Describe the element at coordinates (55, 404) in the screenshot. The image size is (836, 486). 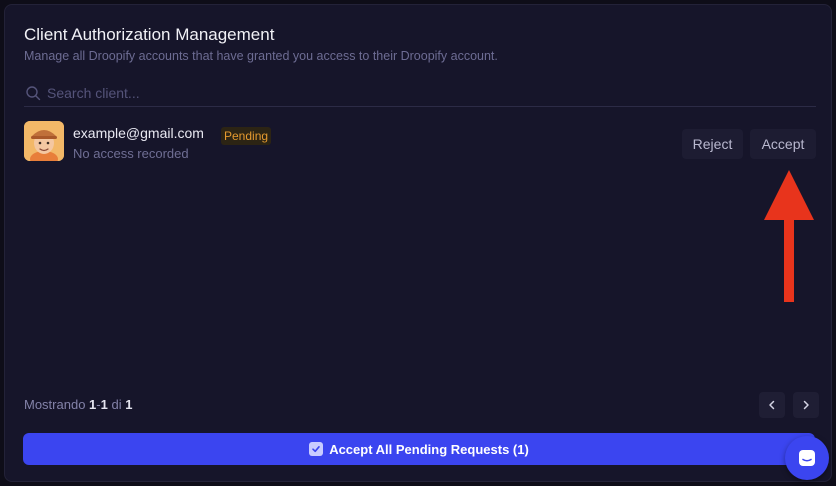
I see `pagination-prefix: Mostrando` at that location.